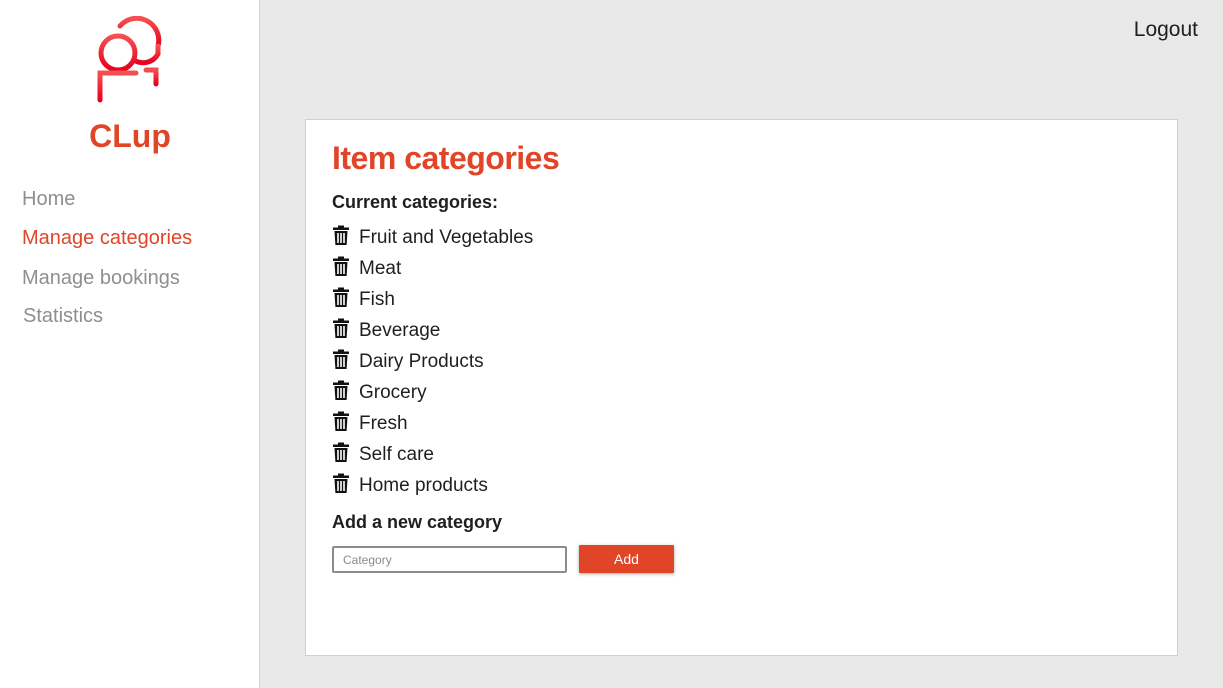 Image resolution: width=1223 pixels, height=688 pixels. I want to click on category-name: Beverage, so click(400, 330).